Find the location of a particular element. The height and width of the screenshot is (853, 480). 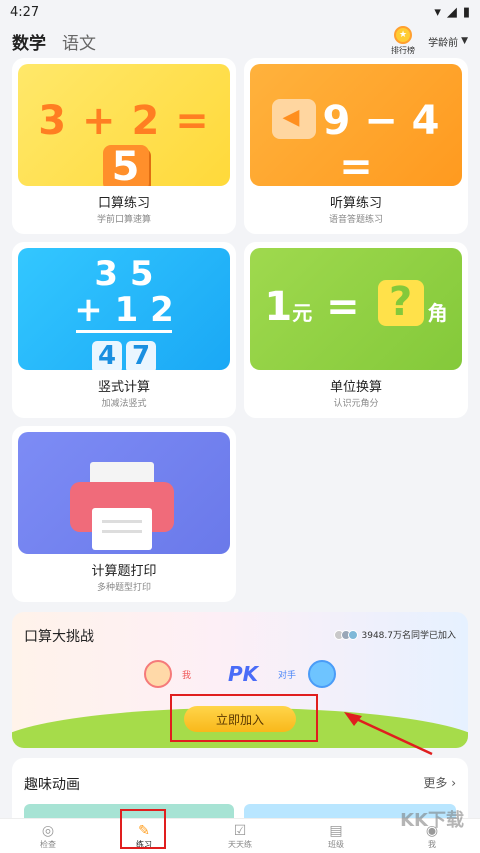

card-title: 计算题打印 is located at coordinates (124, 571).